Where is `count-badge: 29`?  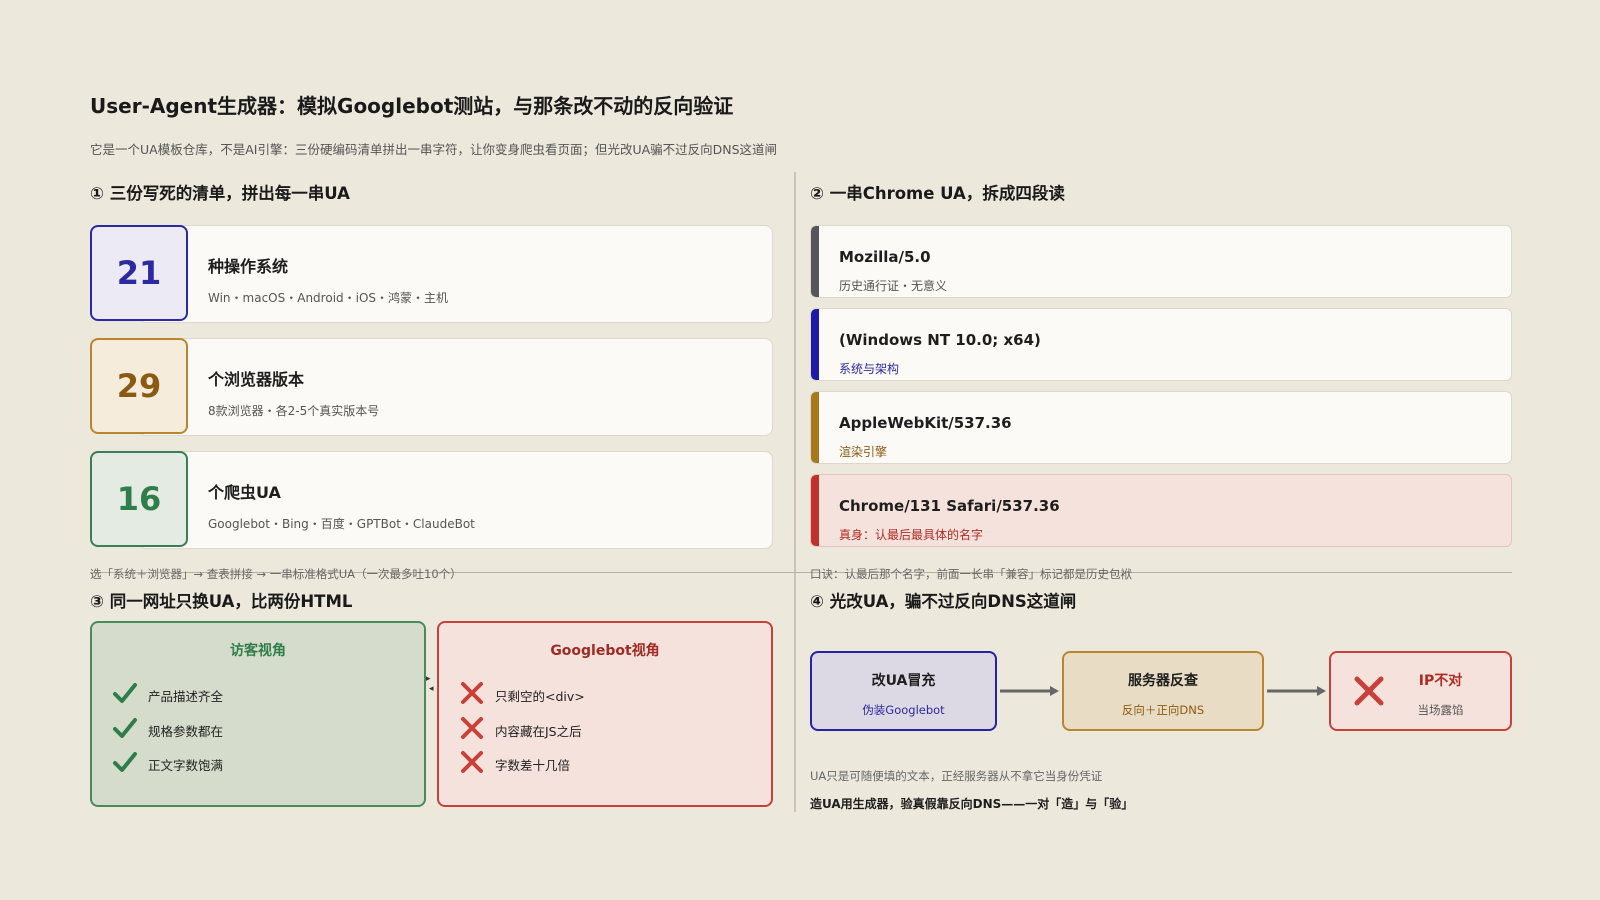
count-badge: 29 is located at coordinates (139, 386).